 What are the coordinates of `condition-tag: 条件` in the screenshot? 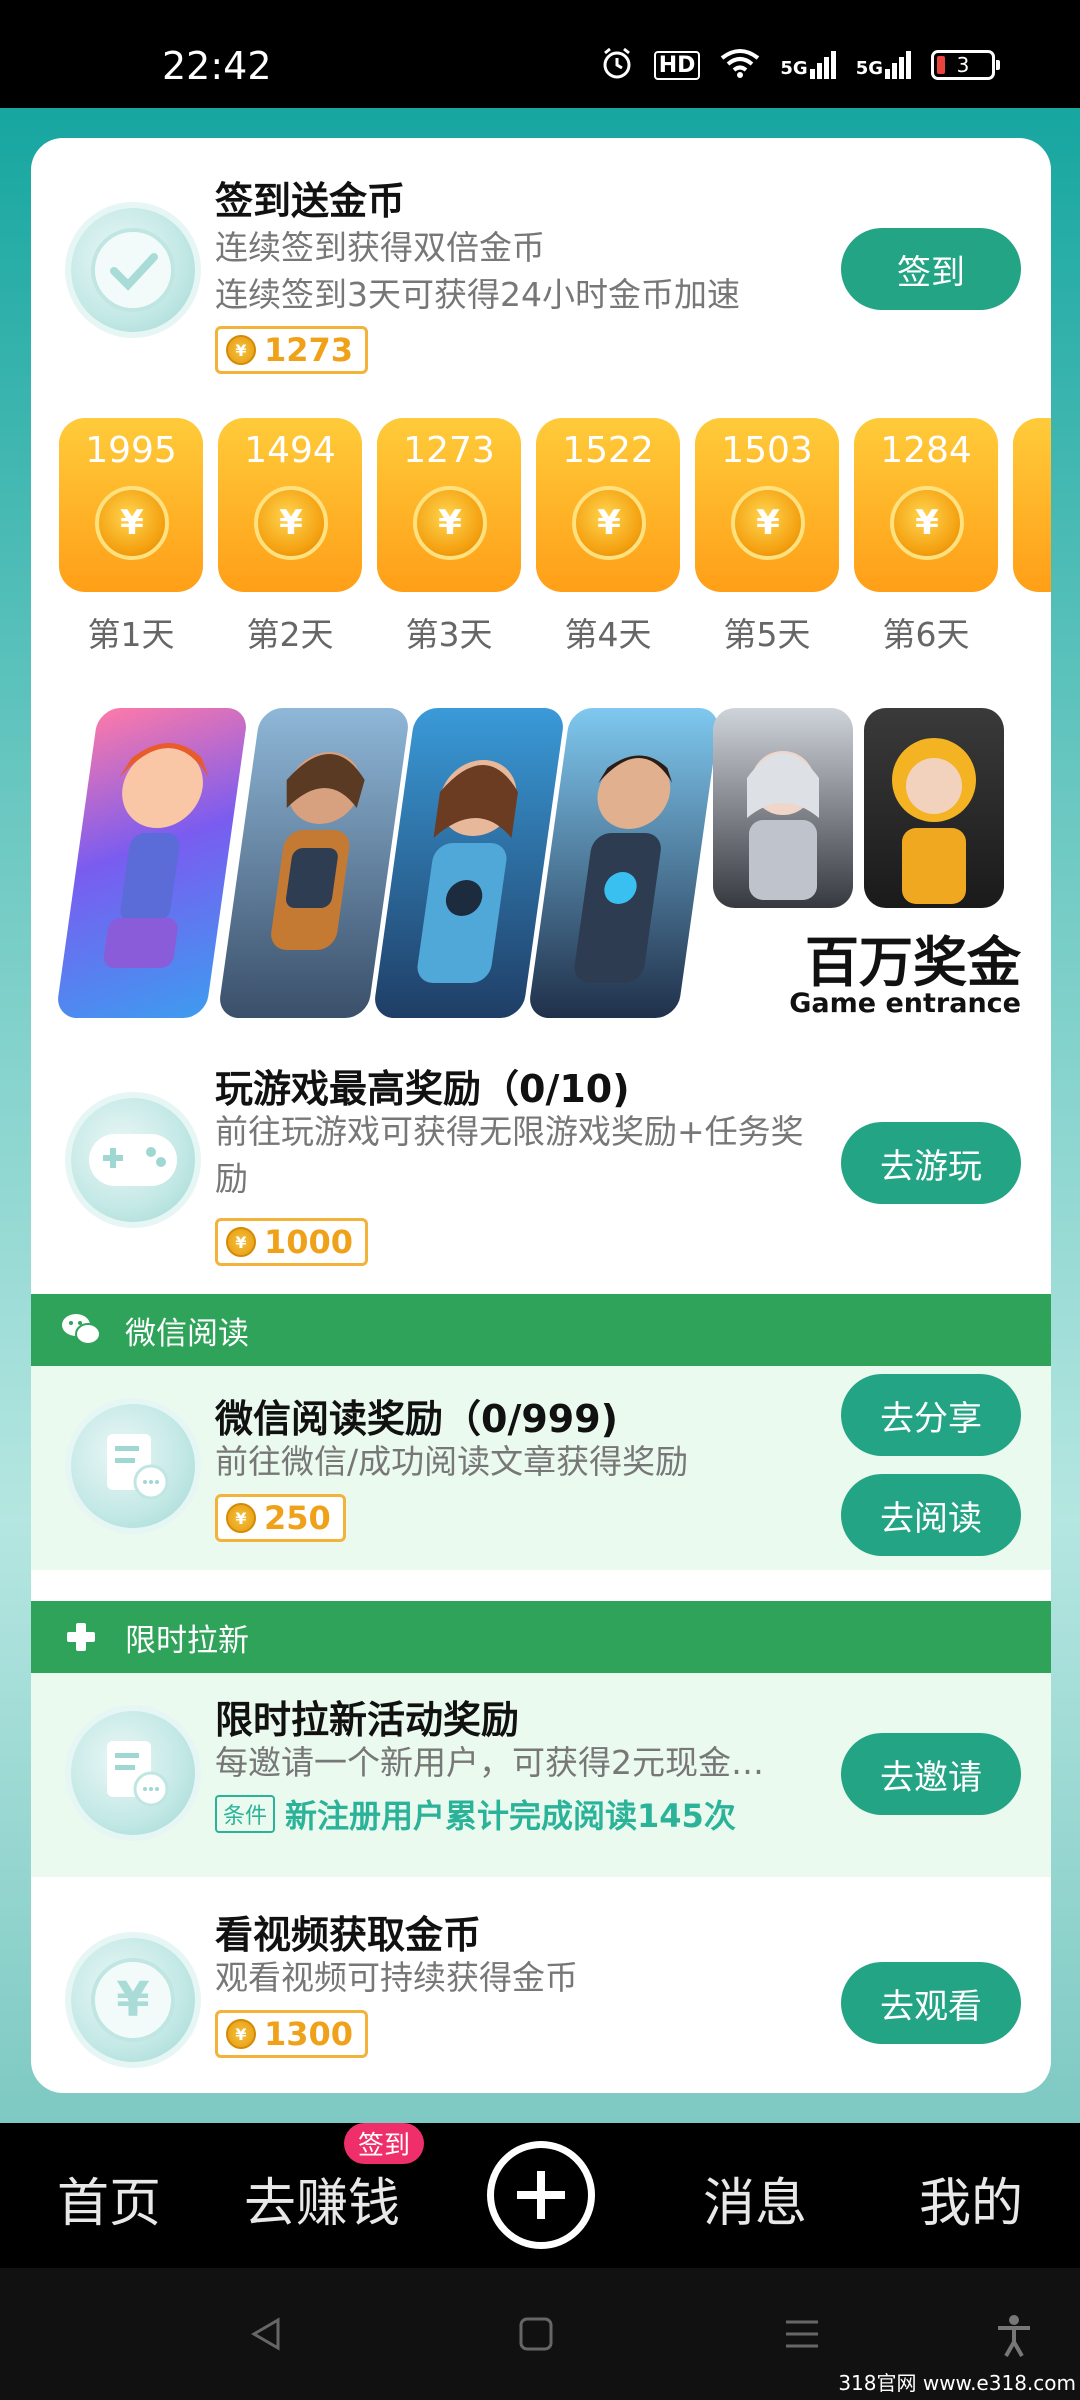 It's located at (245, 1814).